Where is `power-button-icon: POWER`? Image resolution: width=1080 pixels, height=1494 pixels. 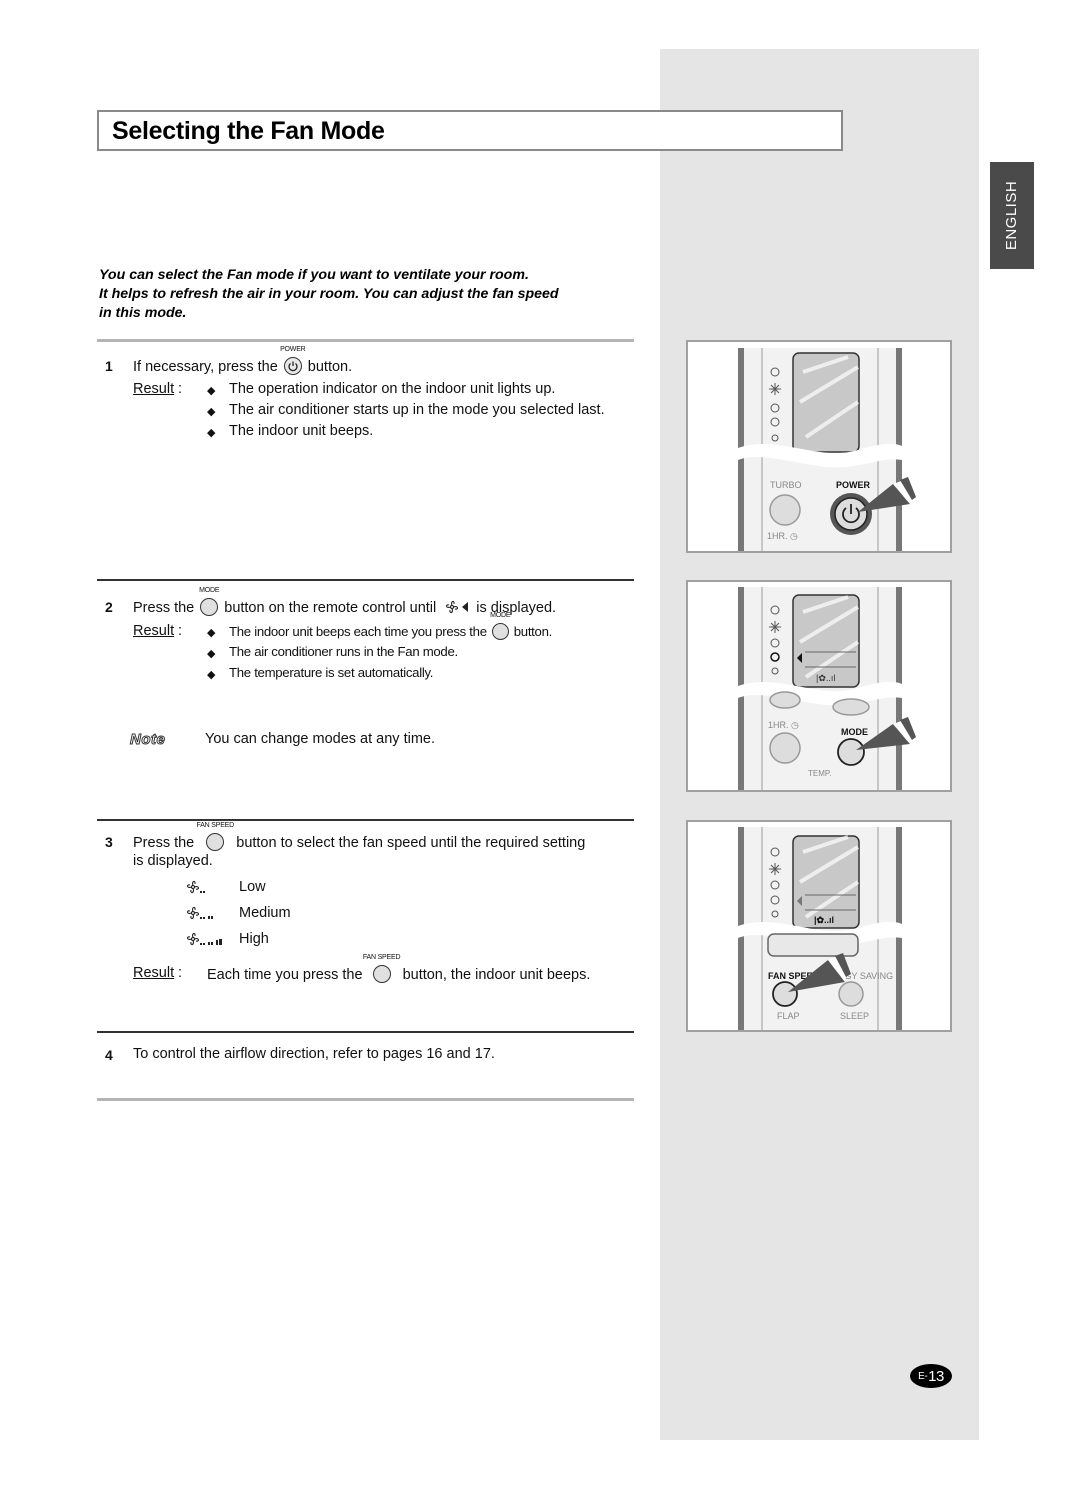 power-button-icon: POWER is located at coordinates (293, 360).